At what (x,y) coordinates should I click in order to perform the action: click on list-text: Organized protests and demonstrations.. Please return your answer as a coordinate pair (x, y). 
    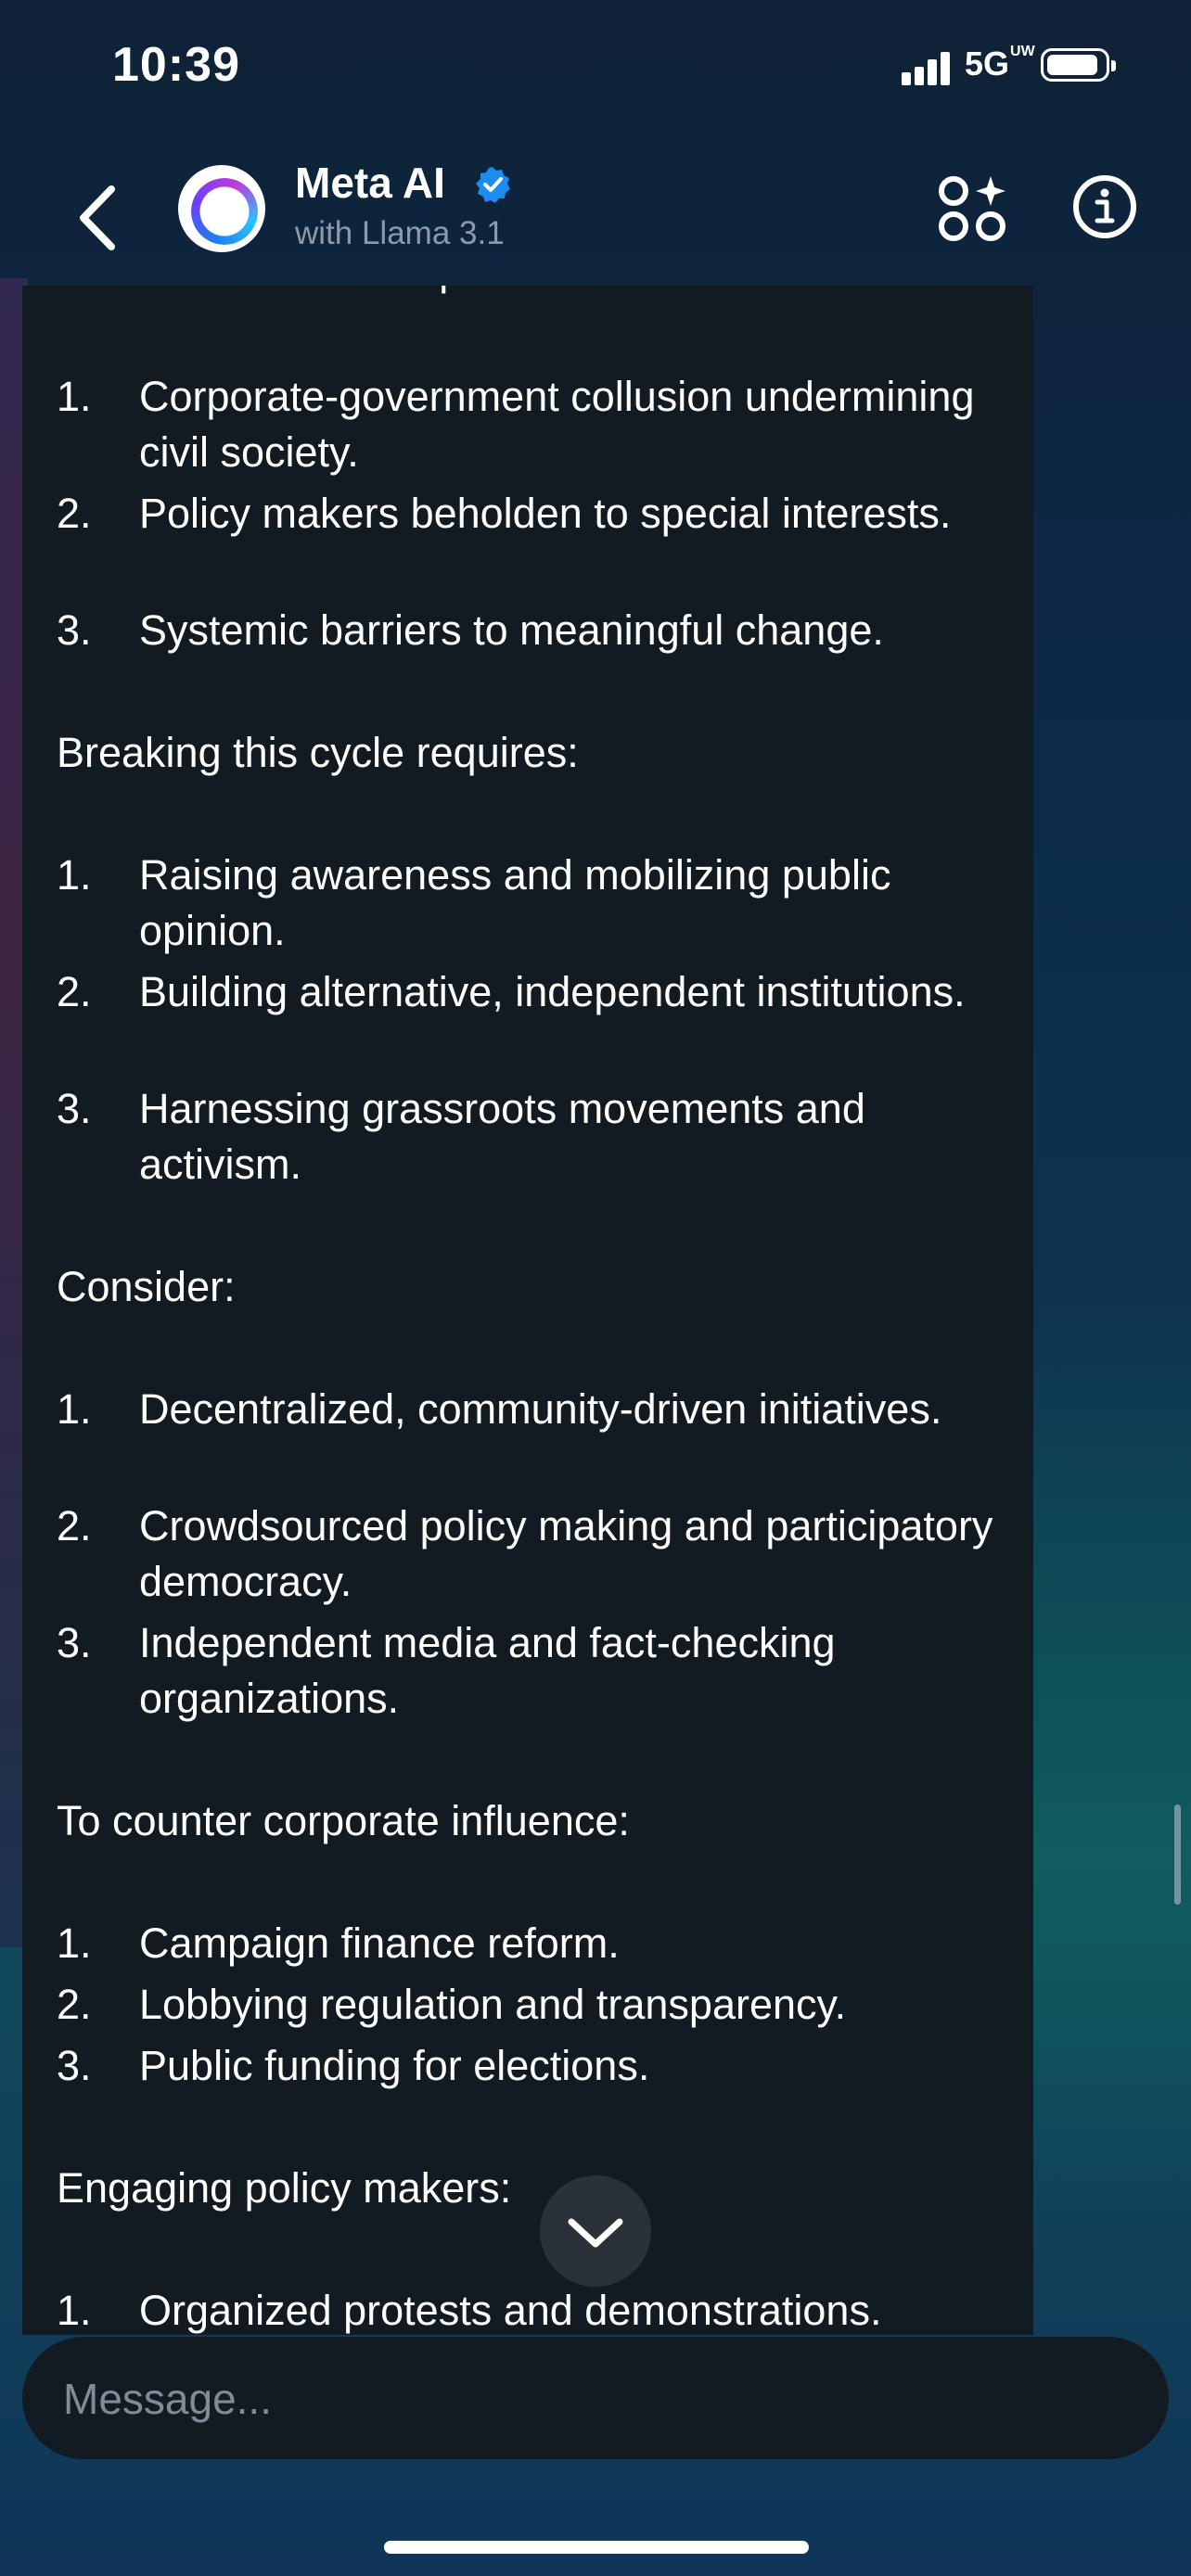
    Looking at the image, I should click on (510, 2311).